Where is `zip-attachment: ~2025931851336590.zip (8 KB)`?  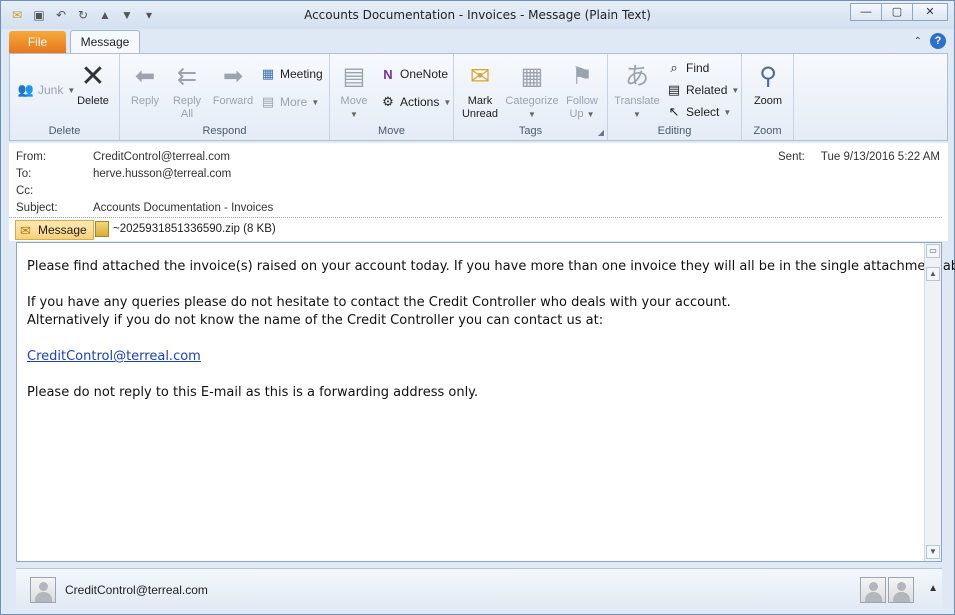 zip-attachment: ~2025931851336590.zip (8 KB) is located at coordinates (185, 229).